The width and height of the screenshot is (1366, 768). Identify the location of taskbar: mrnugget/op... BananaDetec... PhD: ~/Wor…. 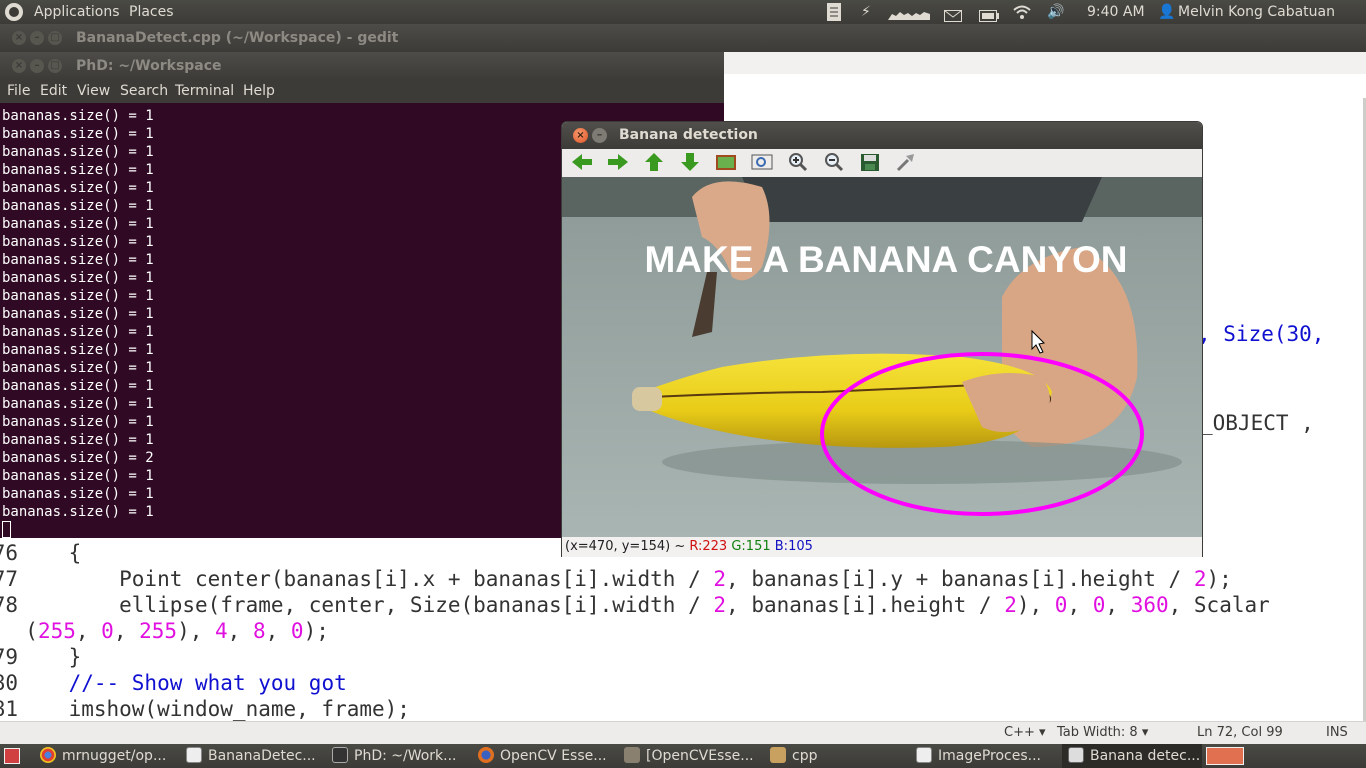
(683, 756).